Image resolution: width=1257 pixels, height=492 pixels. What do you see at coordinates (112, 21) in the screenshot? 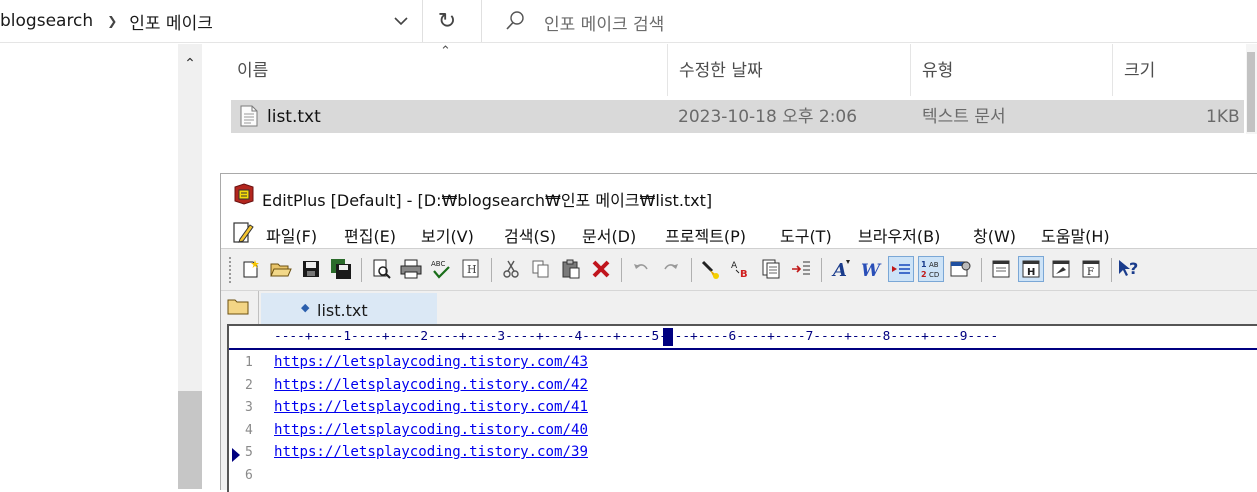
I see `chevron-right-icon: ❯` at bounding box center [112, 21].